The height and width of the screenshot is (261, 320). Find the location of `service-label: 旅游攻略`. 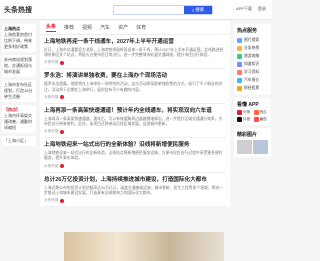

service-label: 旅游攻略 is located at coordinates (252, 55).